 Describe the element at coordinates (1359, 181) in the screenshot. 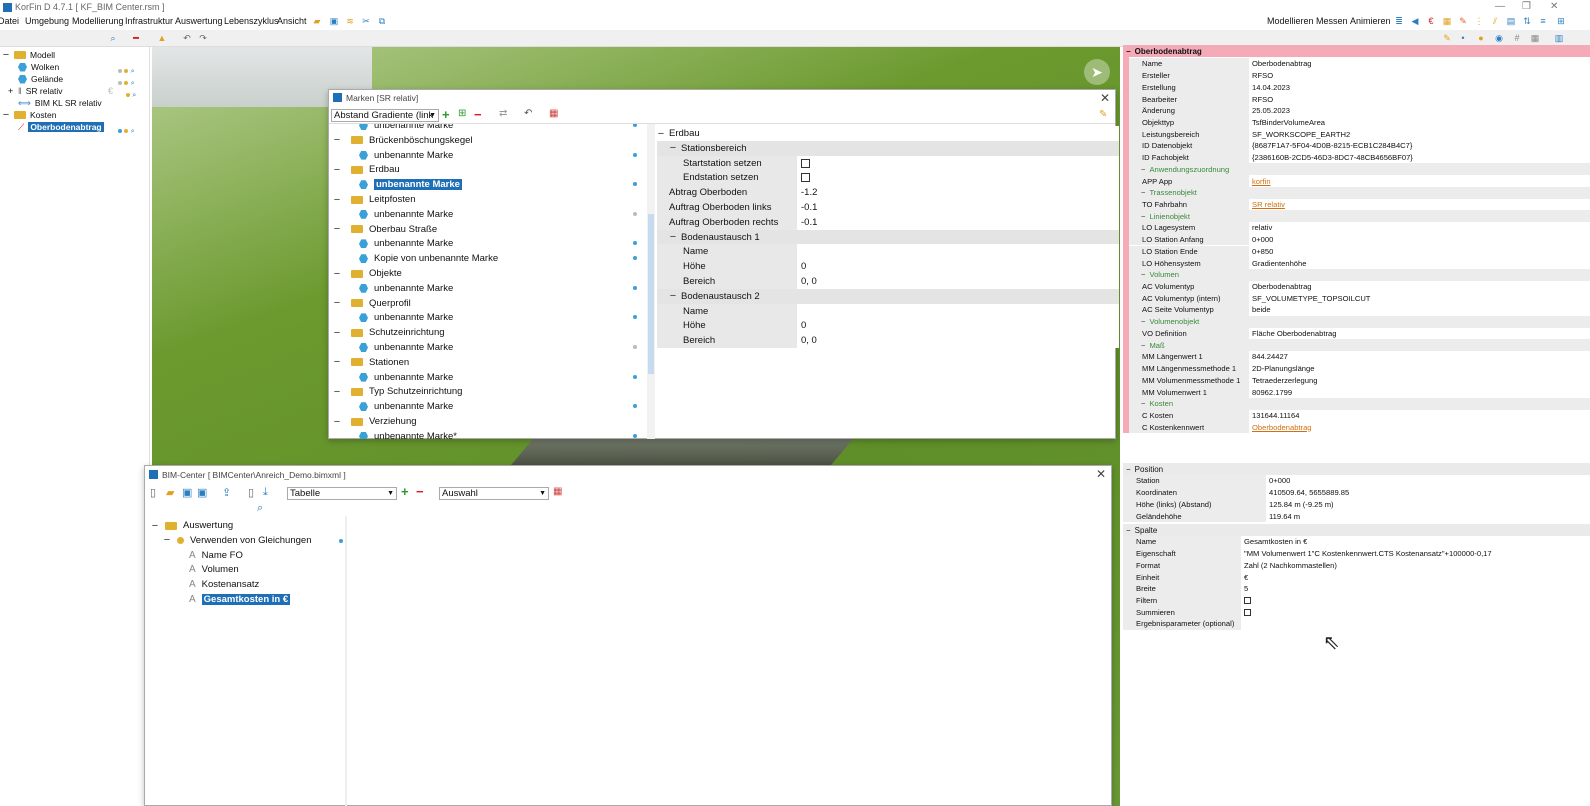

I see `property-row: APP App korfin` at that location.